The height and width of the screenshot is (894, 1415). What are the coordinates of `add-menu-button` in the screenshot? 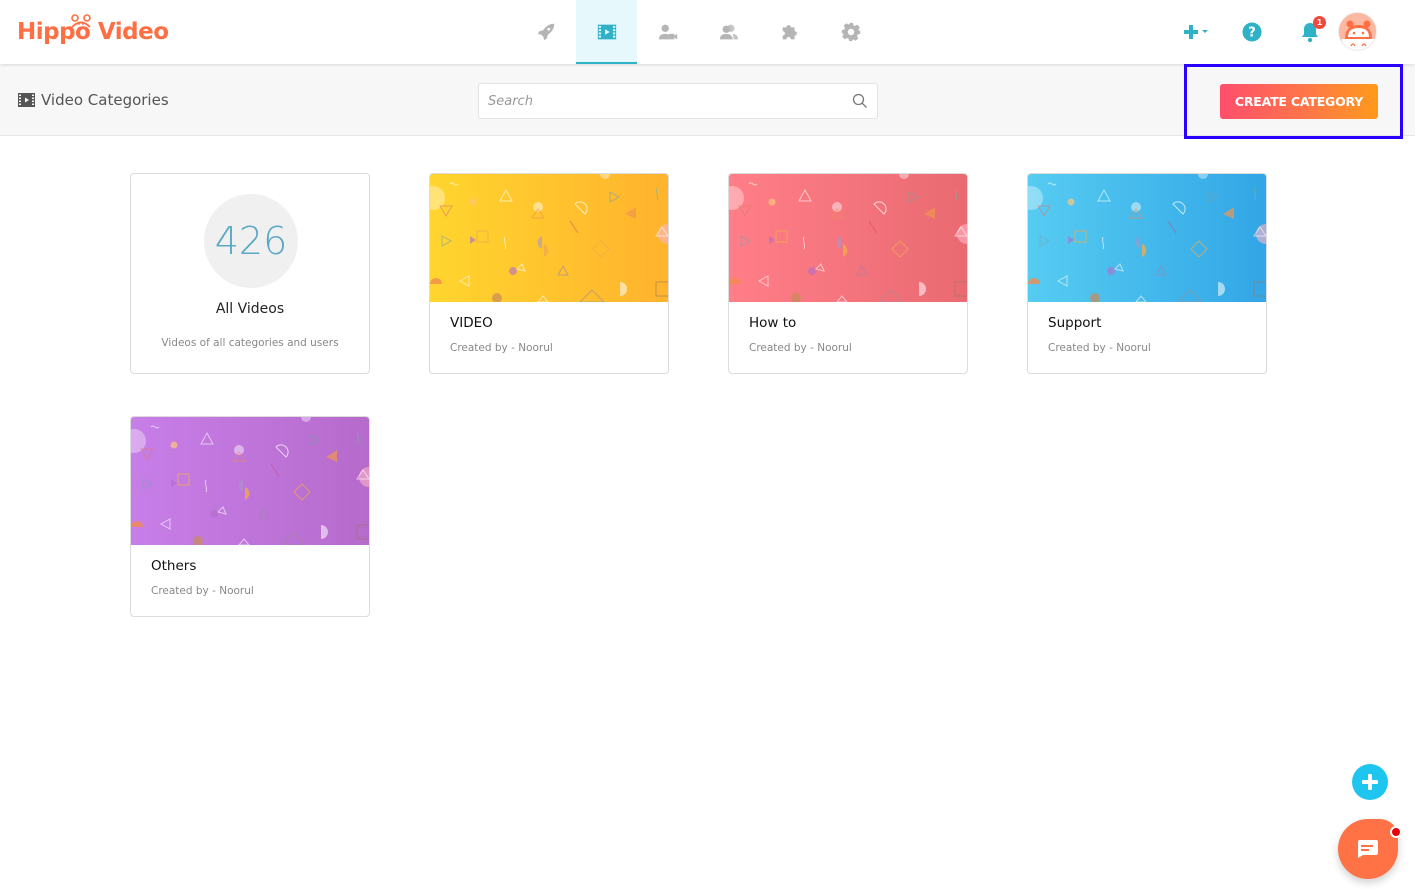 It's located at (1199, 32).